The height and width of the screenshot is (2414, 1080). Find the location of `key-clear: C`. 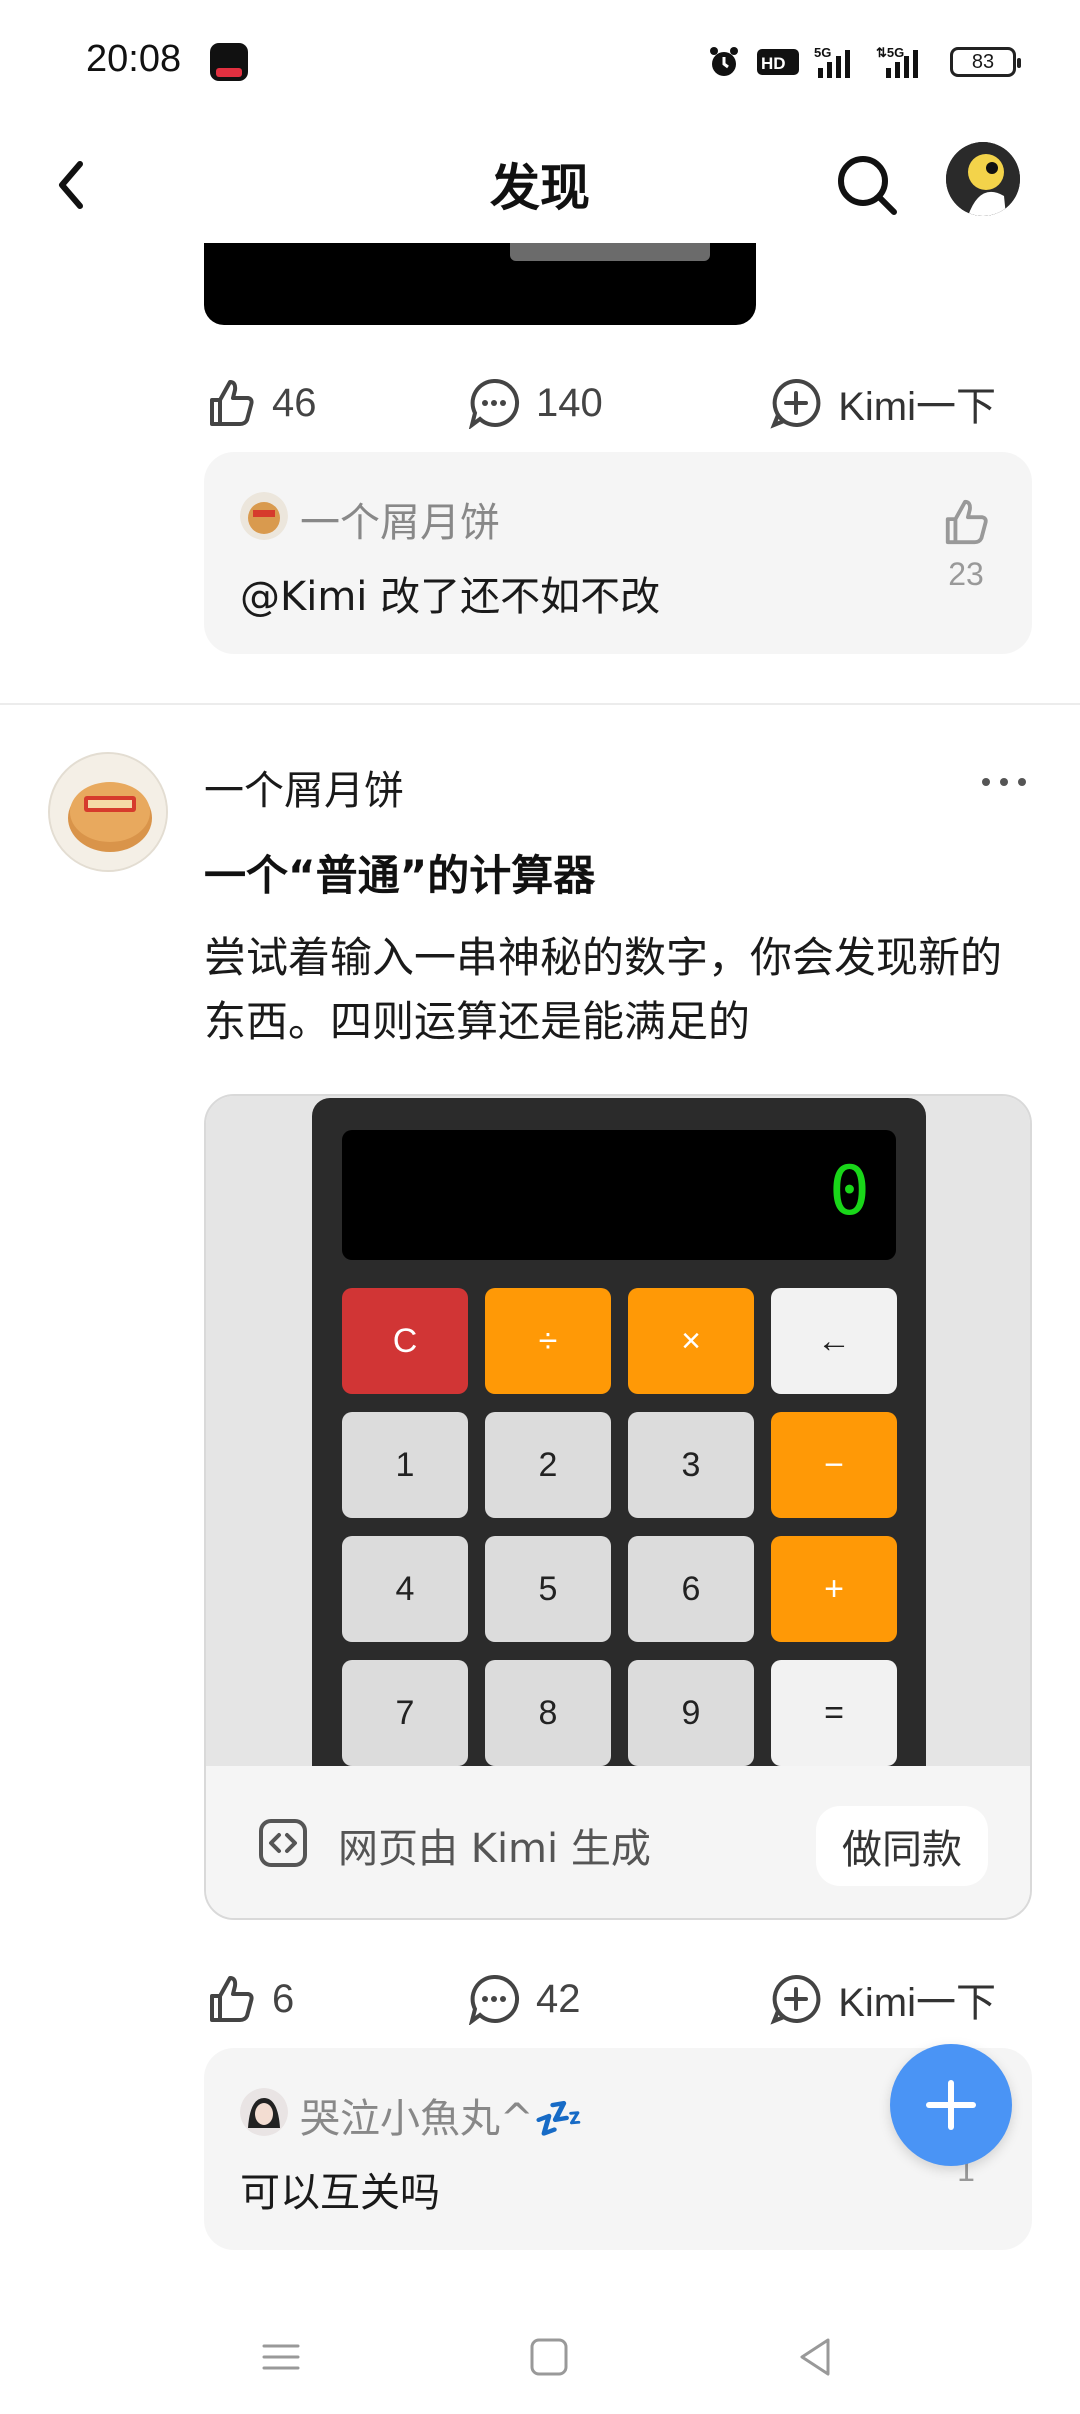

key-clear: C is located at coordinates (405, 1341).